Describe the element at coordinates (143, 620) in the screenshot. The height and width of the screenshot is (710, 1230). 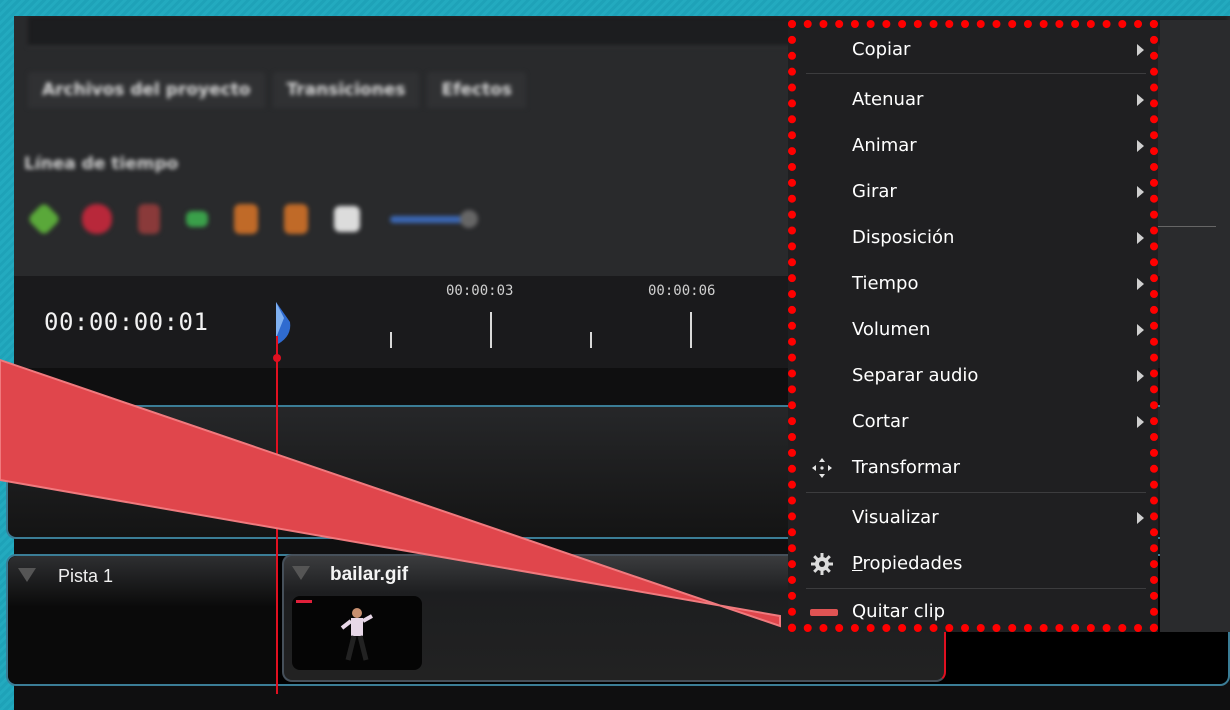
I see `track-header: Pista 1` at that location.